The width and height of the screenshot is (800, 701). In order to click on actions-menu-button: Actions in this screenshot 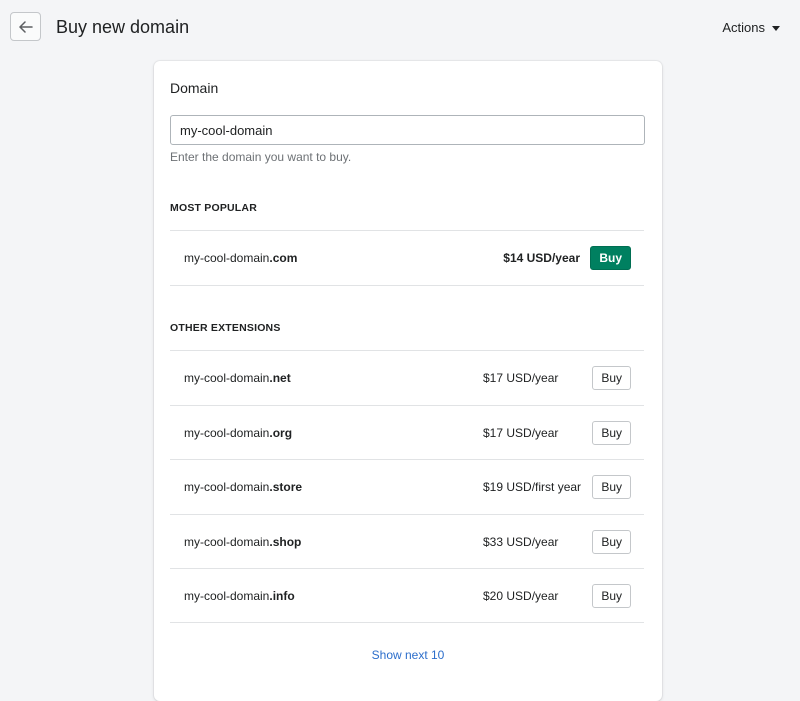, I will do `click(751, 27)`.